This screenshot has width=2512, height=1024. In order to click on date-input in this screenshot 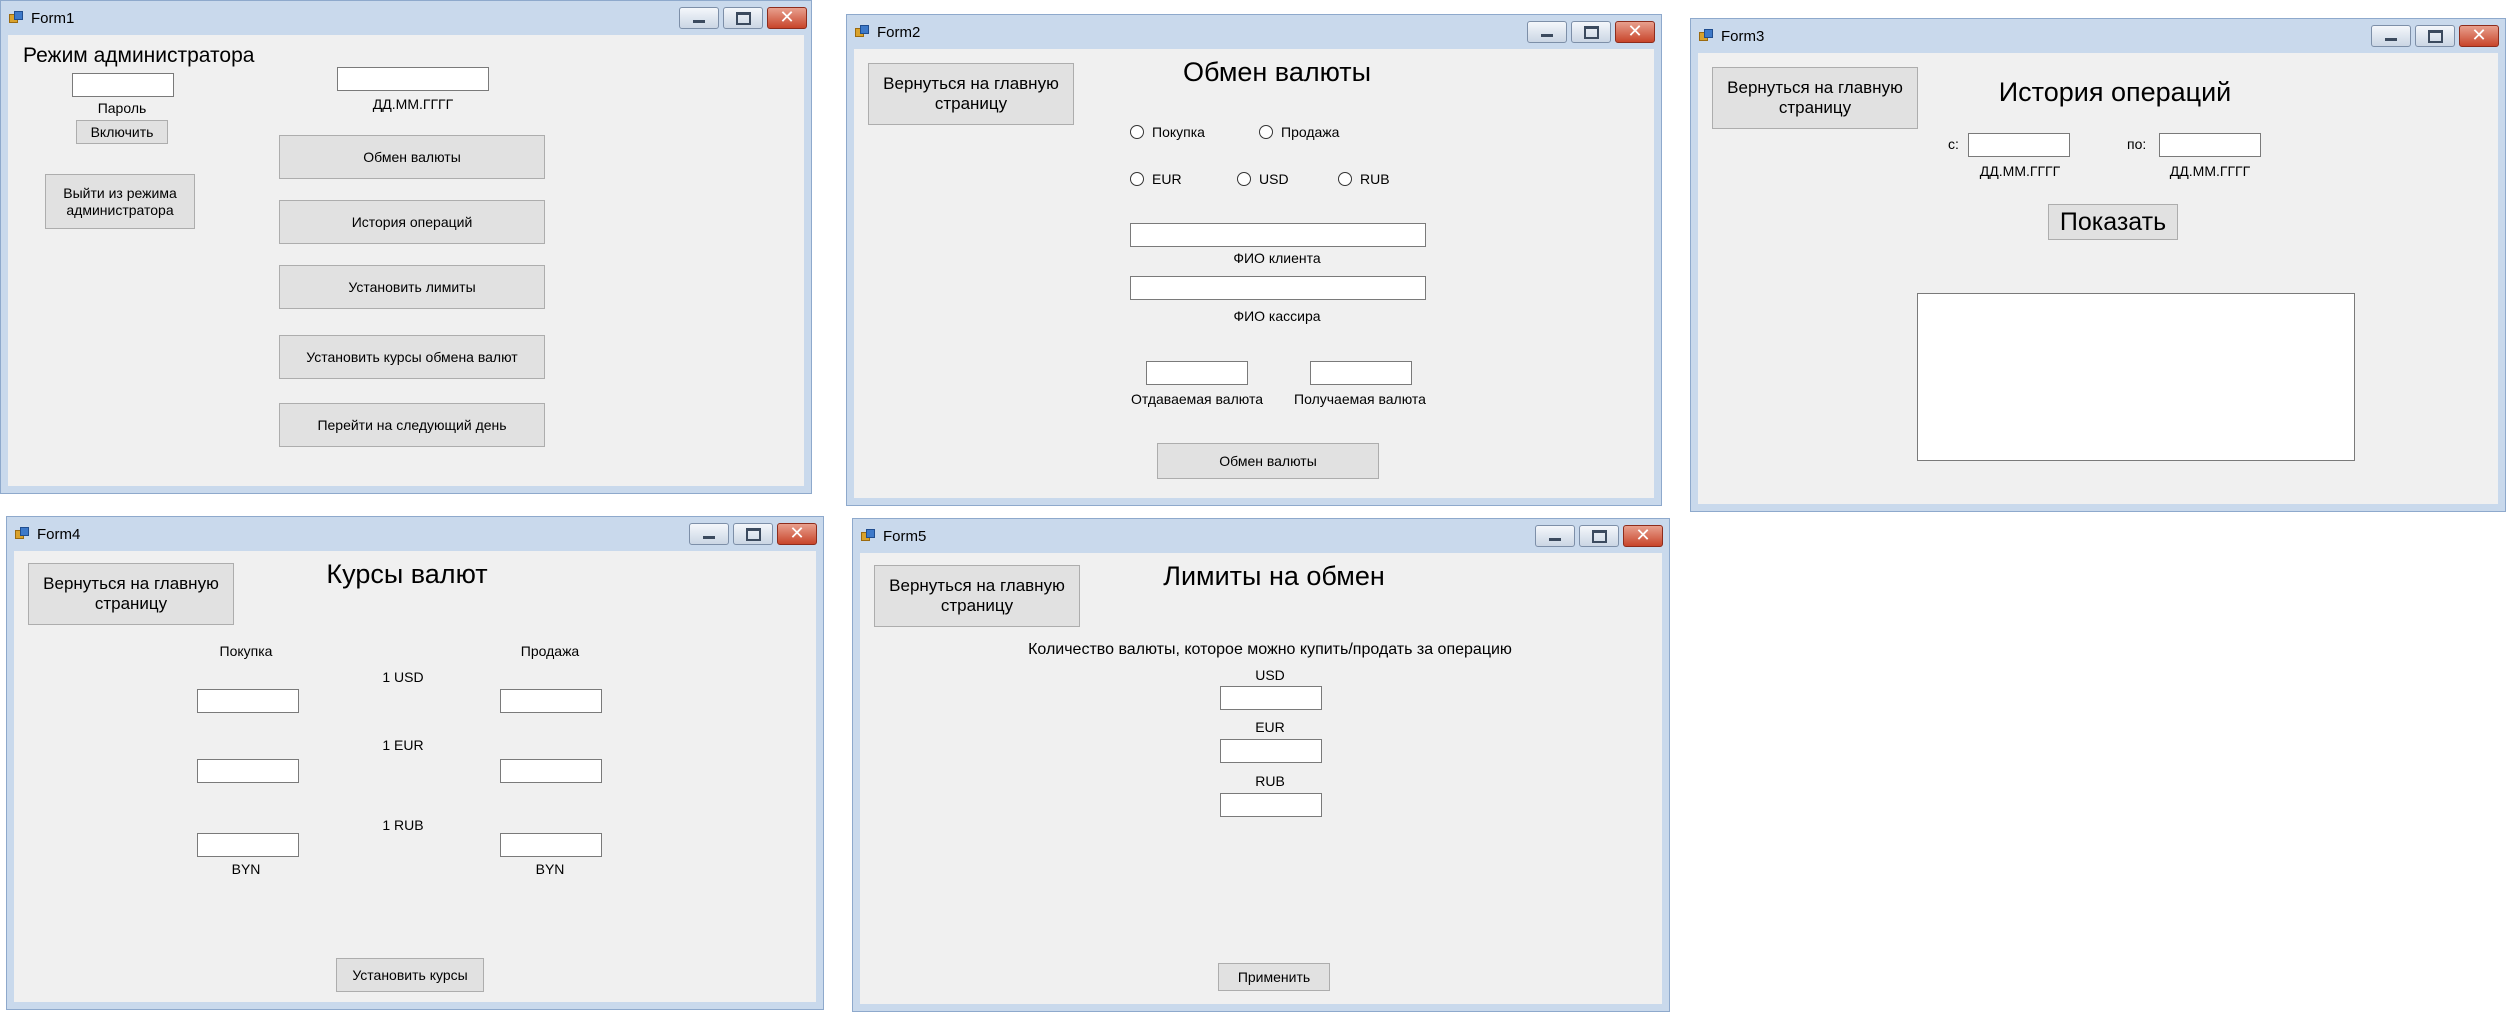, I will do `click(413, 79)`.